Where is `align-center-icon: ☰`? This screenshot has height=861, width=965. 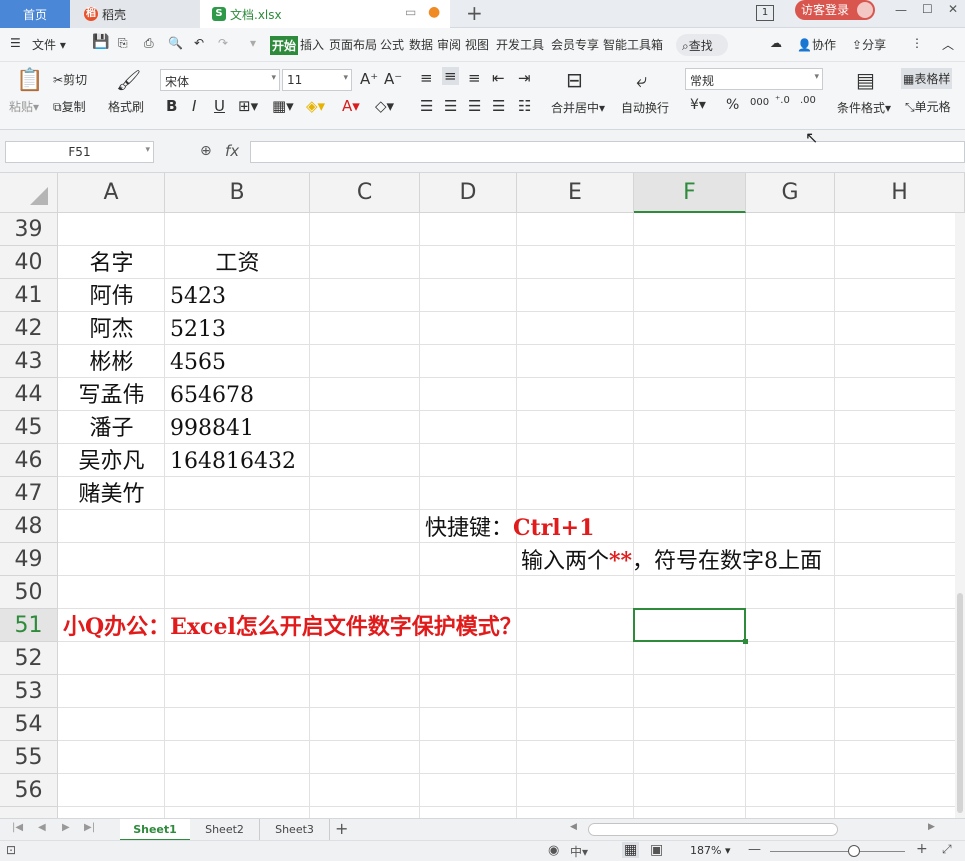 align-center-icon: ☰ is located at coordinates (450, 106).